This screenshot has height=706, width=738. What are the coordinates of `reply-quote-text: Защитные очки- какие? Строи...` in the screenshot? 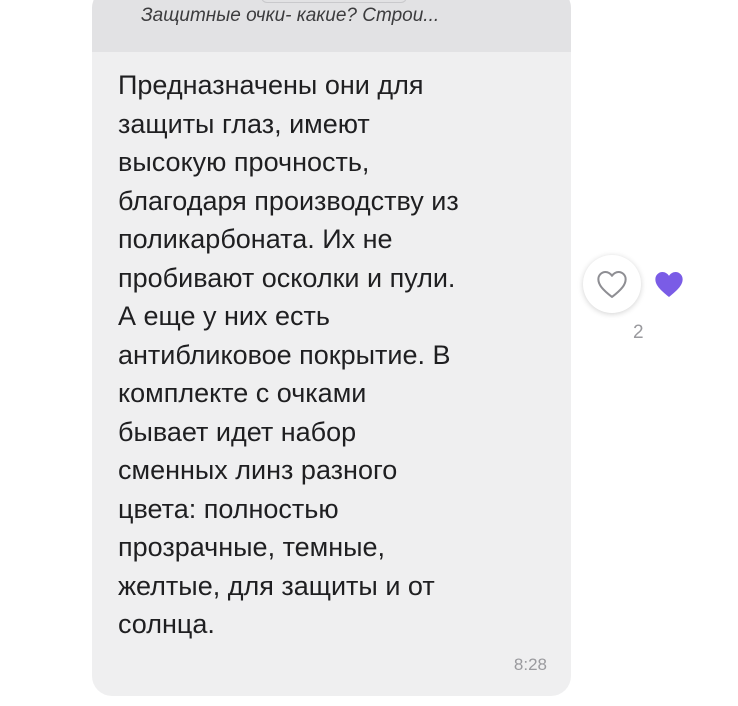 It's located at (290, 15).